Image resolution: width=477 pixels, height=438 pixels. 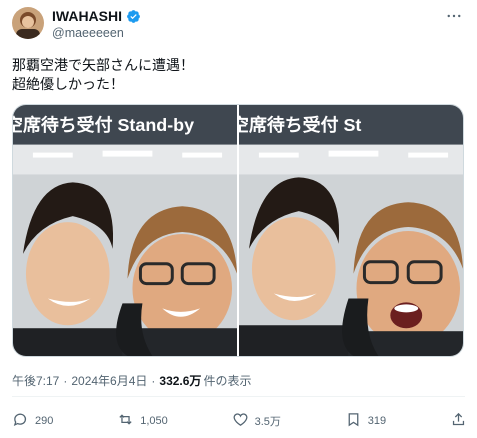 I want to click on repost-button: 1,050, so click(x=142, y=421).